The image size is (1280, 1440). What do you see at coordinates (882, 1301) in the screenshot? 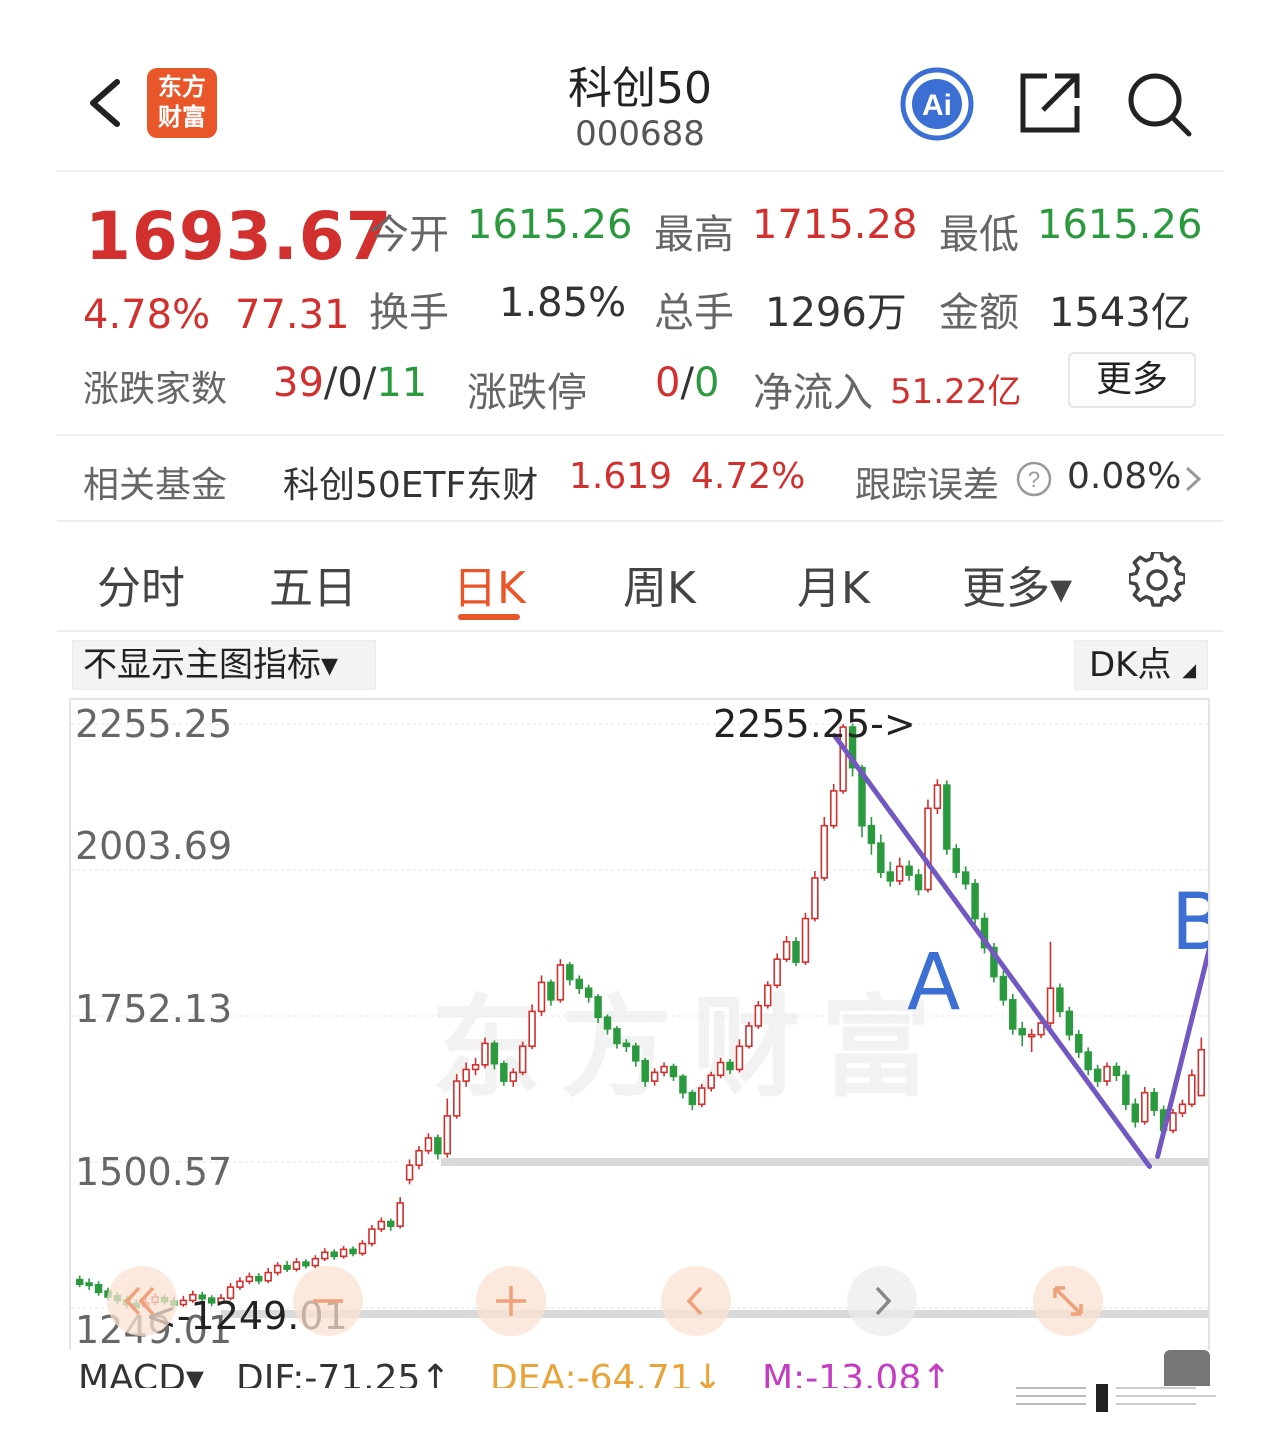
I see `pan-right-button` at bounding box center [882, 1301].